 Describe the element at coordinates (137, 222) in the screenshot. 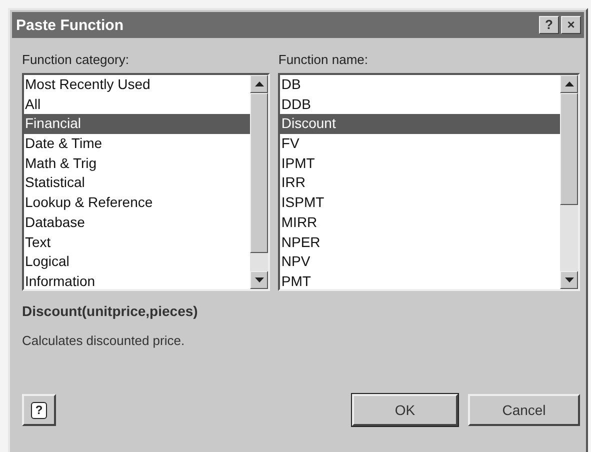

I see `list-item: Database` at that location.